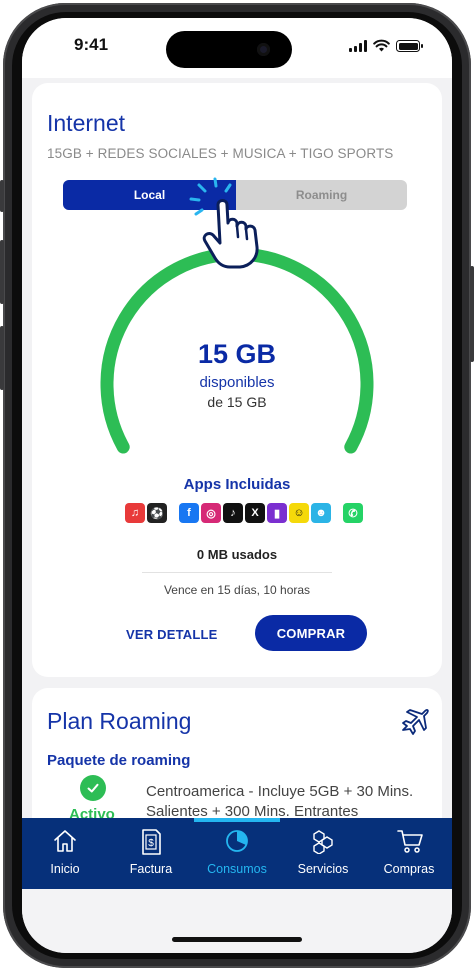 This screenshot has width=474, height=971. I want to click on invoice-icon: $, so click(151, 842).